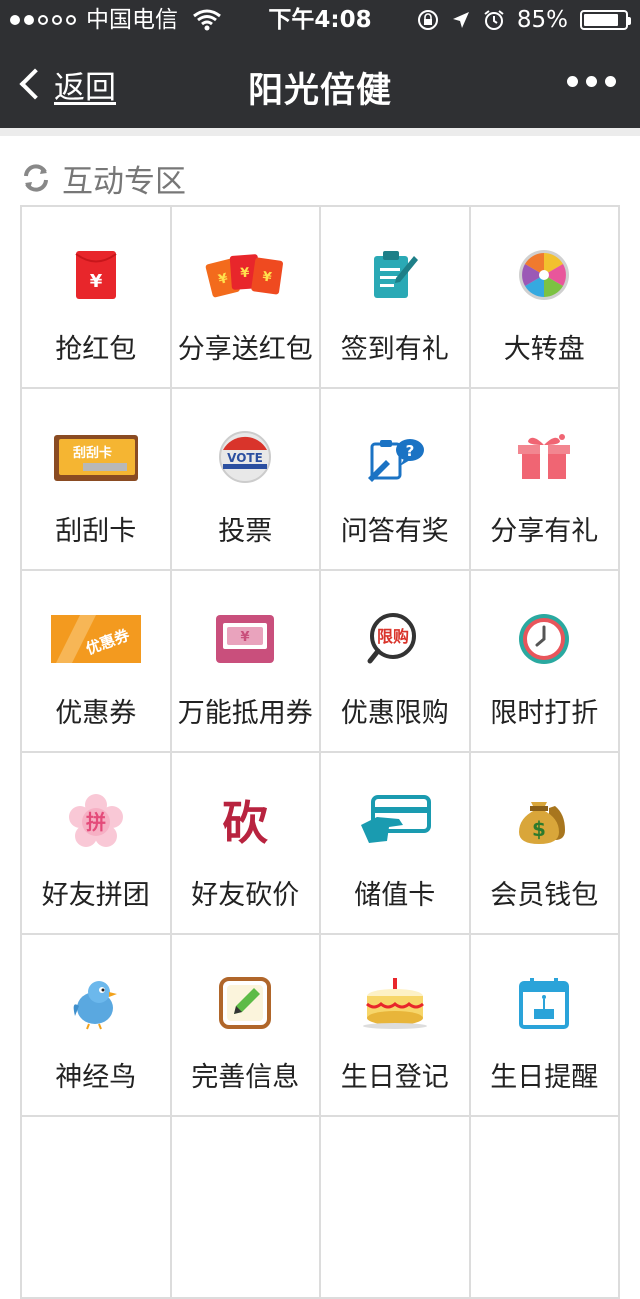 This screenshot has height=1299, width=640. I want to click on grid-item-label: 投票, so click(245, 531).